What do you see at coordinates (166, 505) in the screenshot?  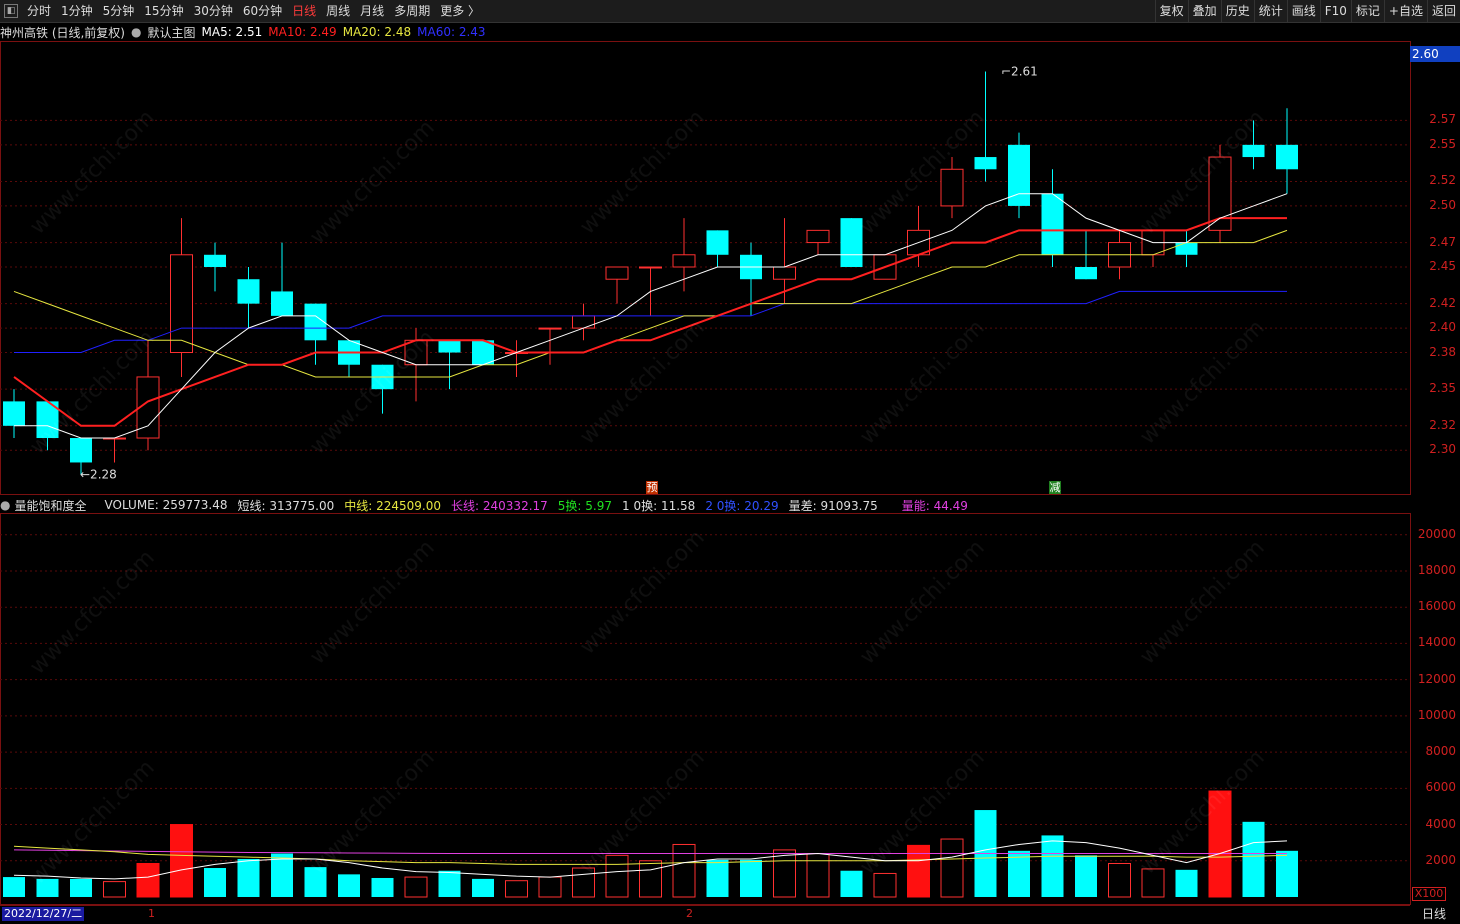 I see `volume-value: VOLUME: 259773.48` at bounding box center [166, 505].